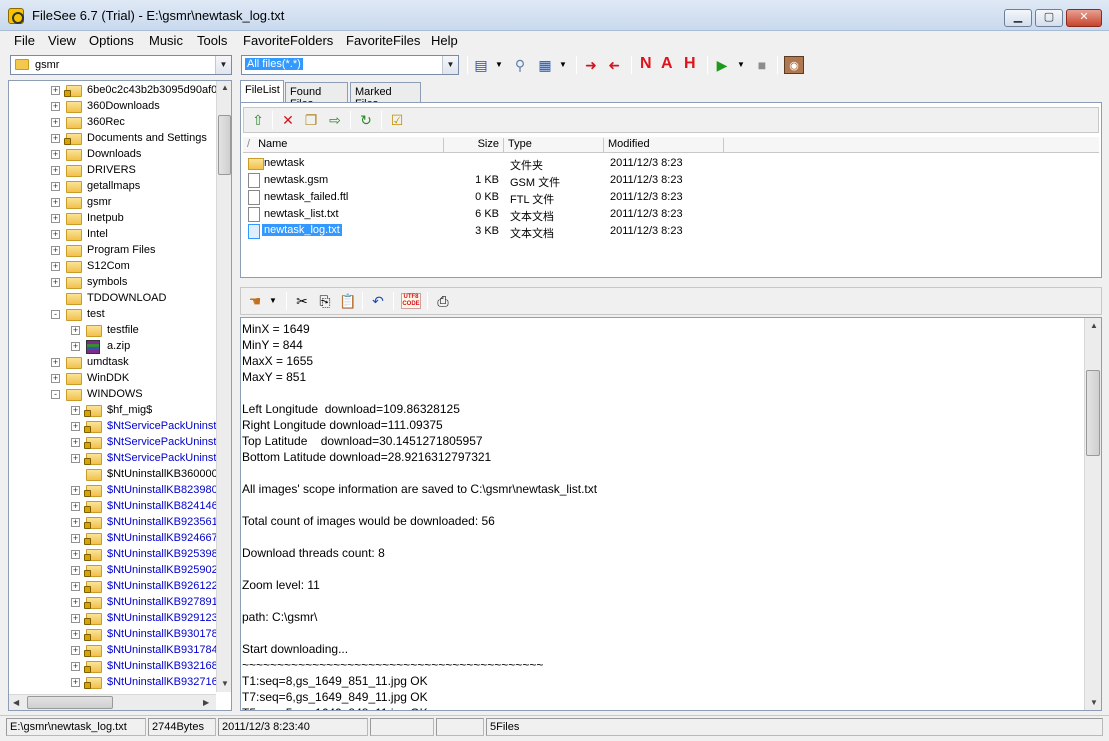 The image size is (1109, 741). I want to click on scroll-up-icon: ▲, so click(1094, 325).